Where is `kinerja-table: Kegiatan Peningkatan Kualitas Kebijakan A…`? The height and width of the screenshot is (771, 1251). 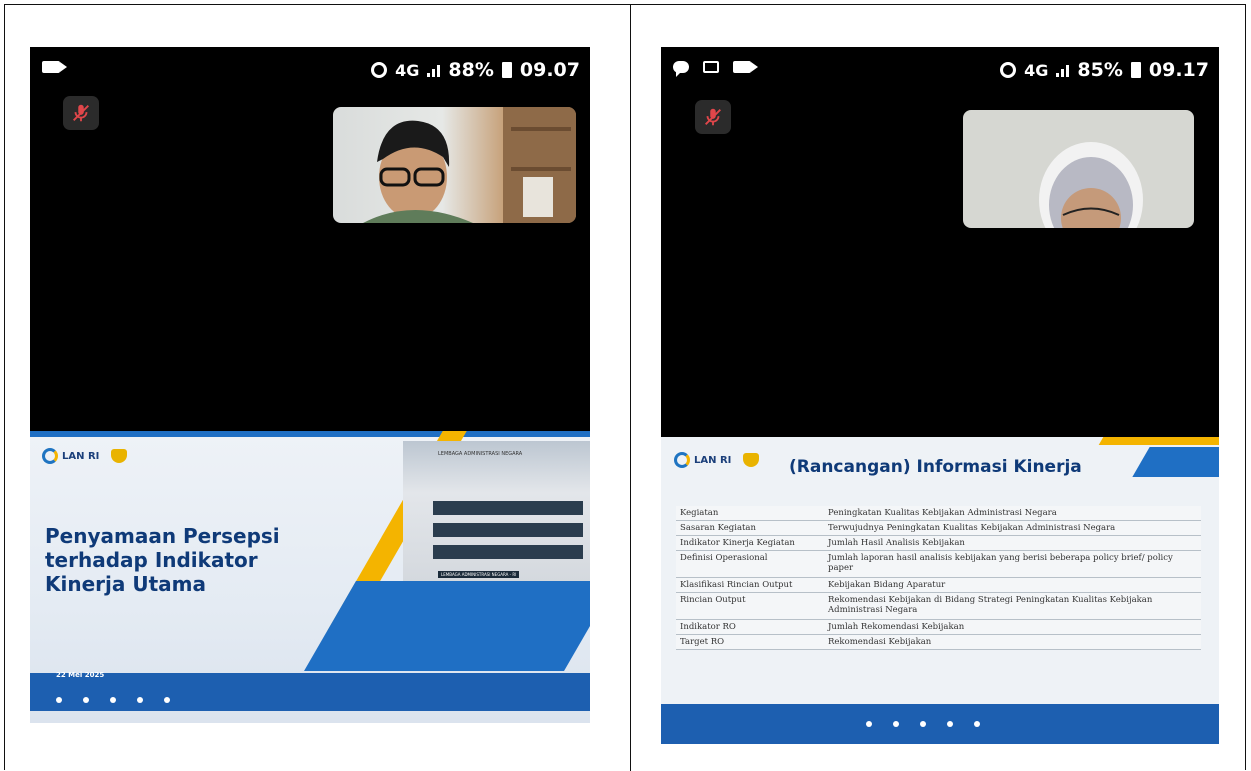
kinerja-table: Kegiatan Peningkatan Kualitas Kebijakan A… is located at coordinates (938, 578).